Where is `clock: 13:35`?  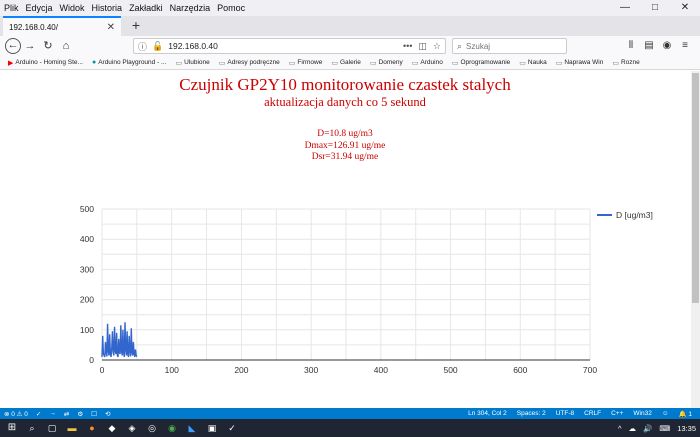 clock: 13:35 is located at coordinates (686, 428).